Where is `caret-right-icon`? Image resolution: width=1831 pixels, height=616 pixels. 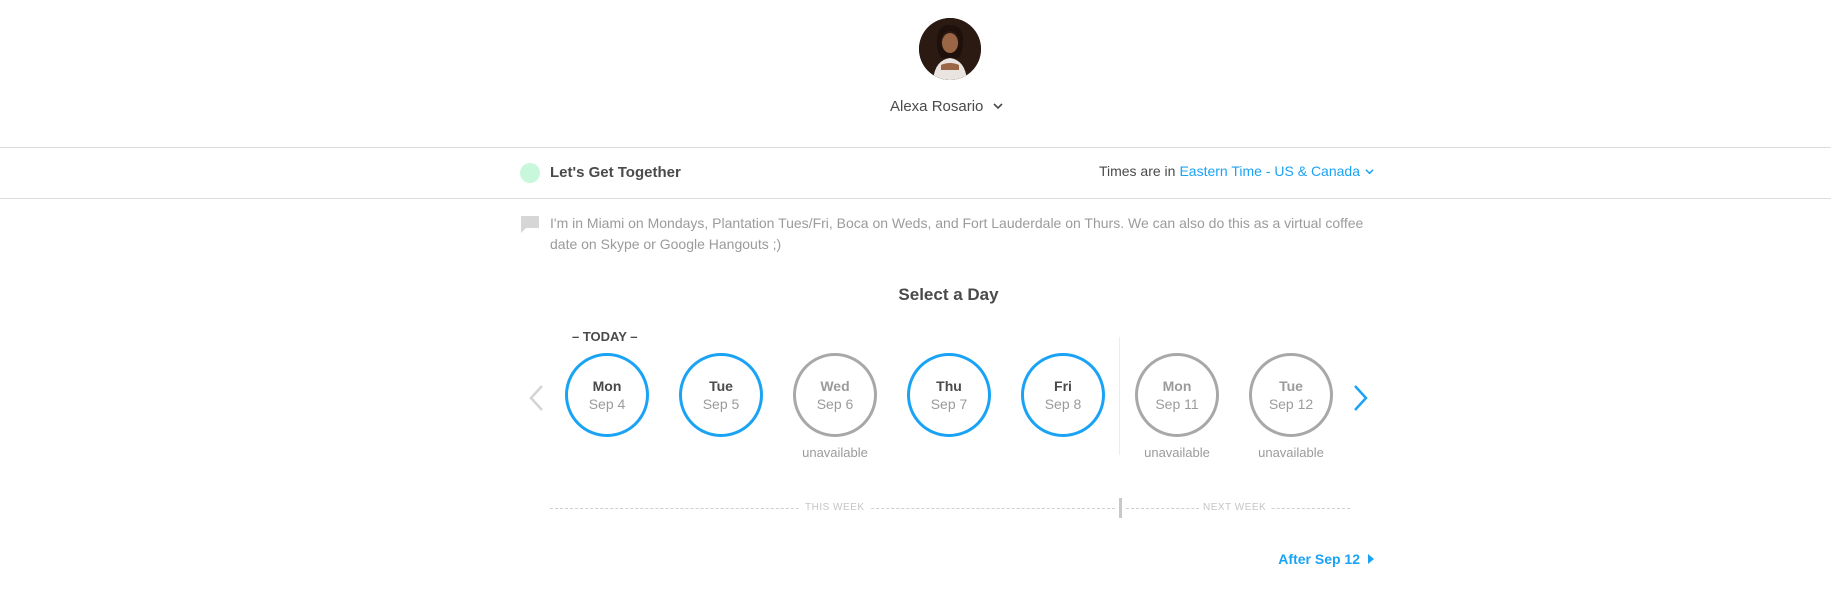 caret-right-icon is located at coordinates (1371, 559).